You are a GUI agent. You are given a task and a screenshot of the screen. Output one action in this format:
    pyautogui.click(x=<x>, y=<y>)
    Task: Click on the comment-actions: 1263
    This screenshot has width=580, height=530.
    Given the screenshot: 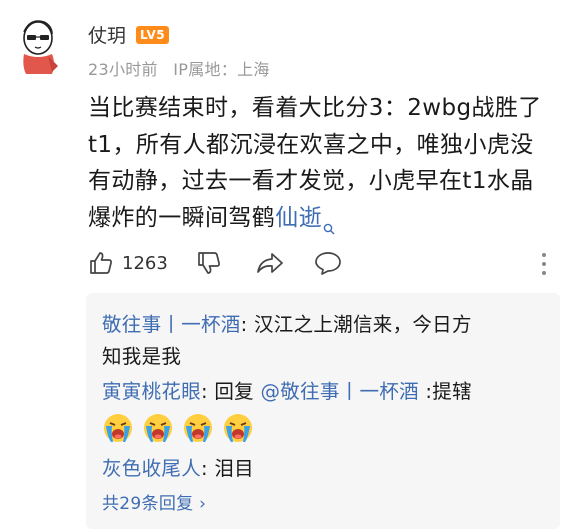 What is the action you would take?
    pyautogui.click(x=323, y=265)
    